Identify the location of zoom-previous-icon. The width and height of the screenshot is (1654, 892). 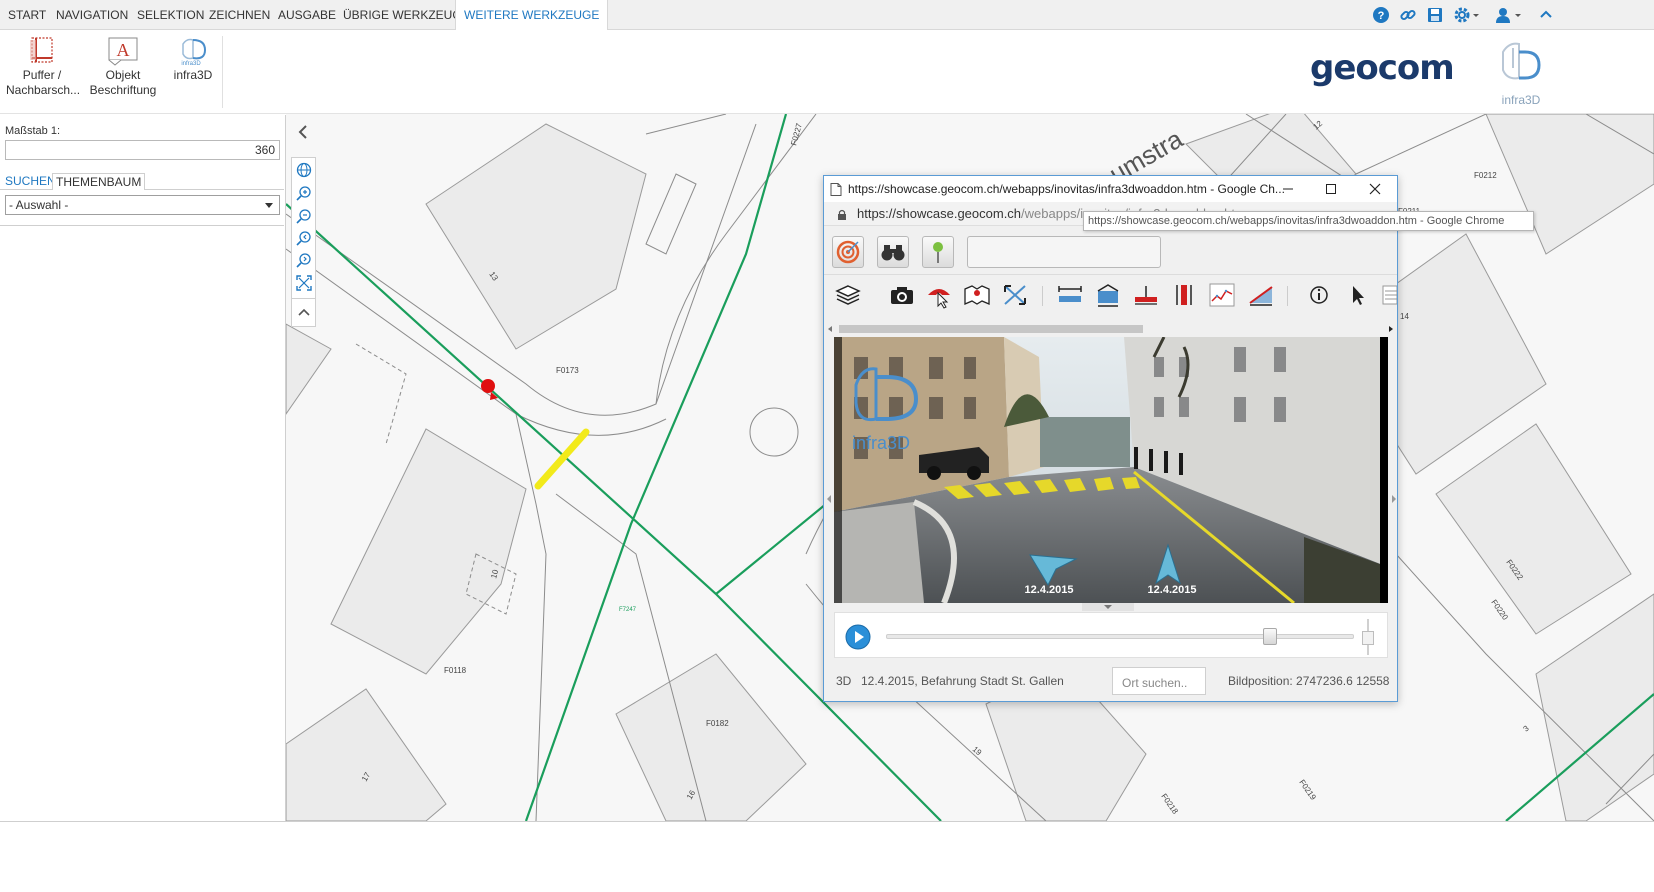
(304, 238).